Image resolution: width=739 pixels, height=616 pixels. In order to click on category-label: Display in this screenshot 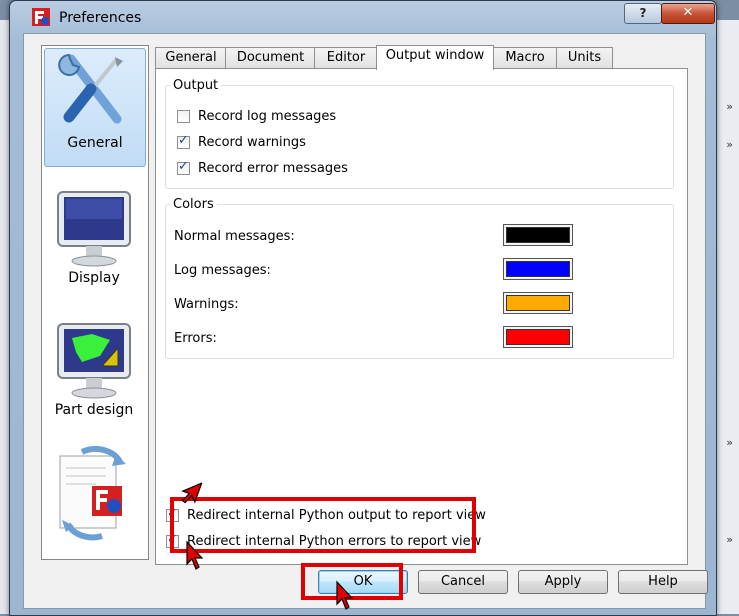, I will do `click(94, 278)`.